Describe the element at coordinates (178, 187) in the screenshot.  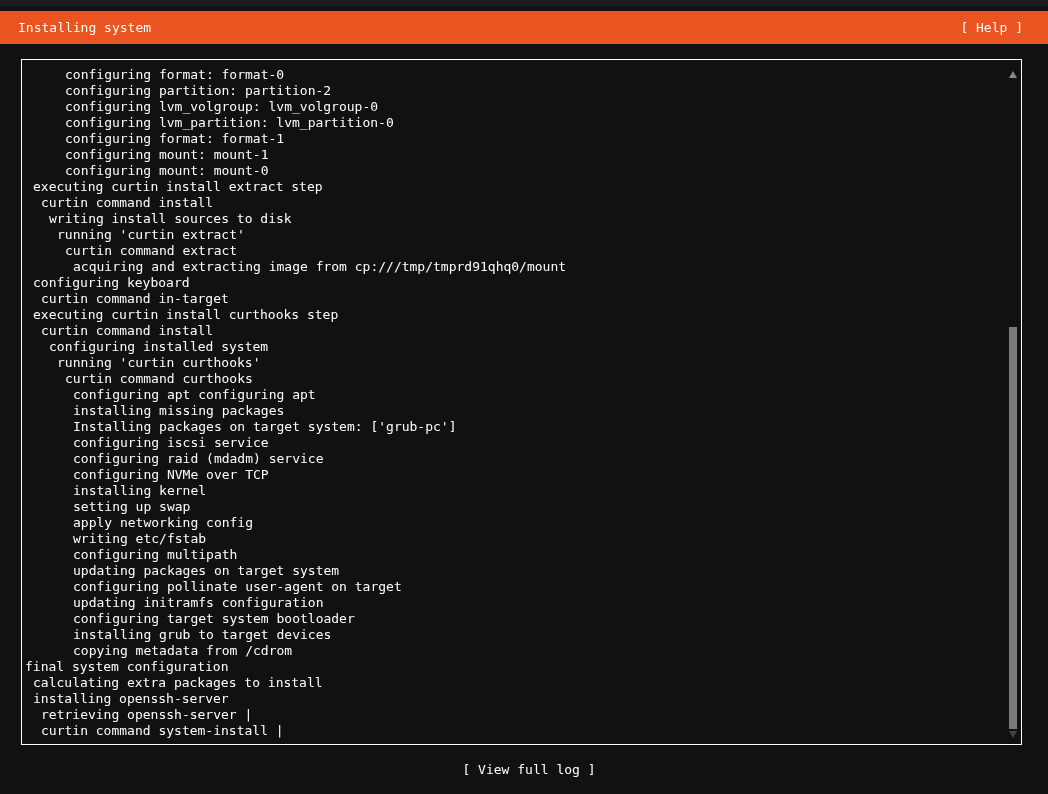
I see `log-line: executing curtin install extract step` at that location.